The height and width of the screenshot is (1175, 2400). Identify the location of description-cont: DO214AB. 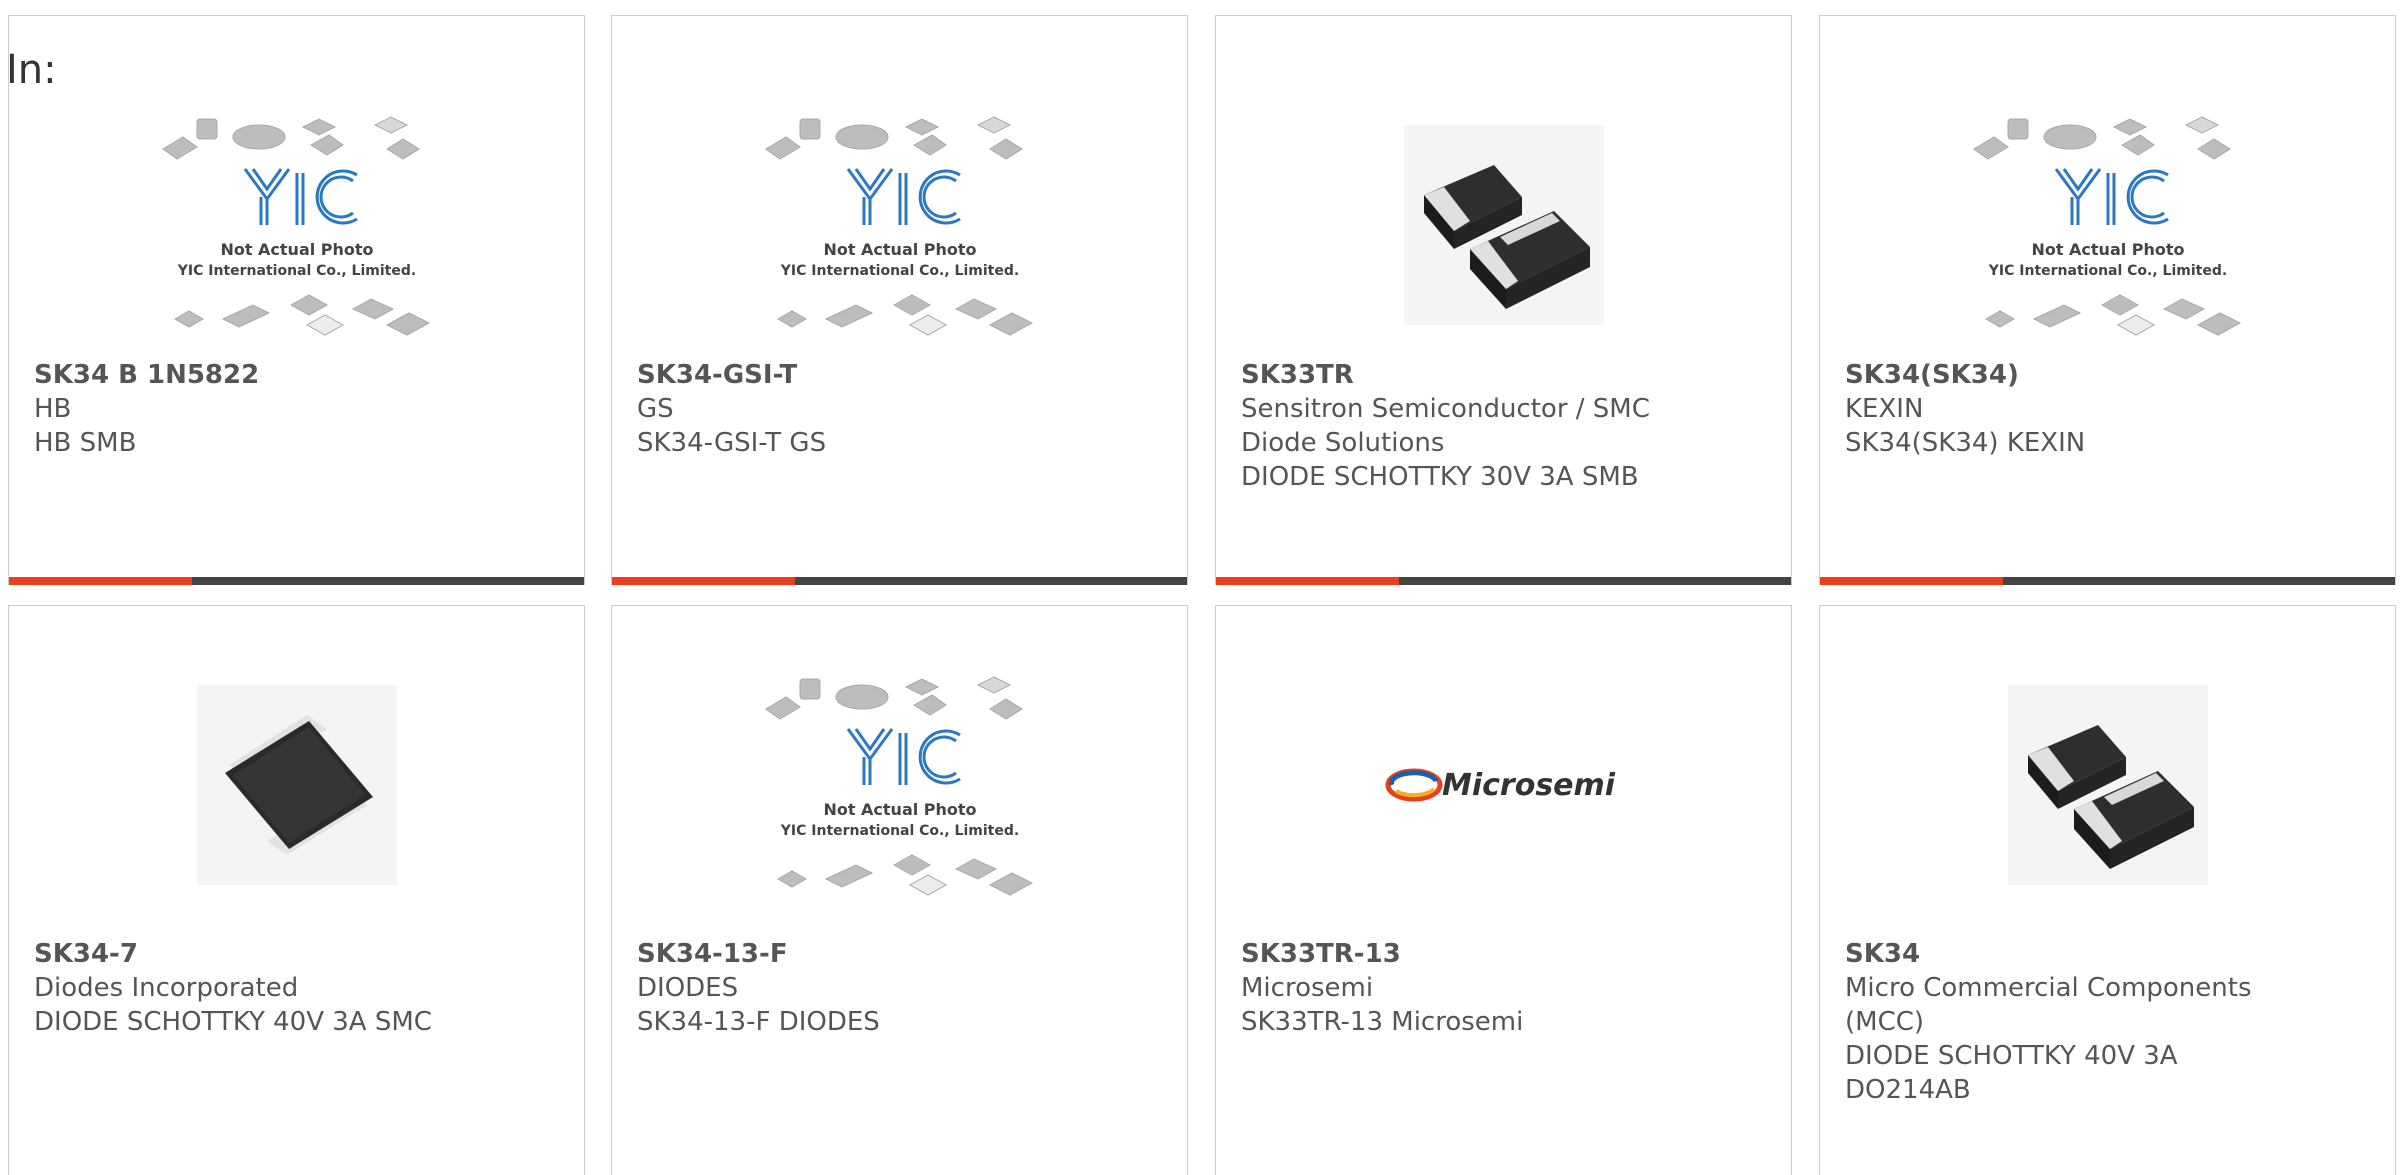
(1908, 1090).